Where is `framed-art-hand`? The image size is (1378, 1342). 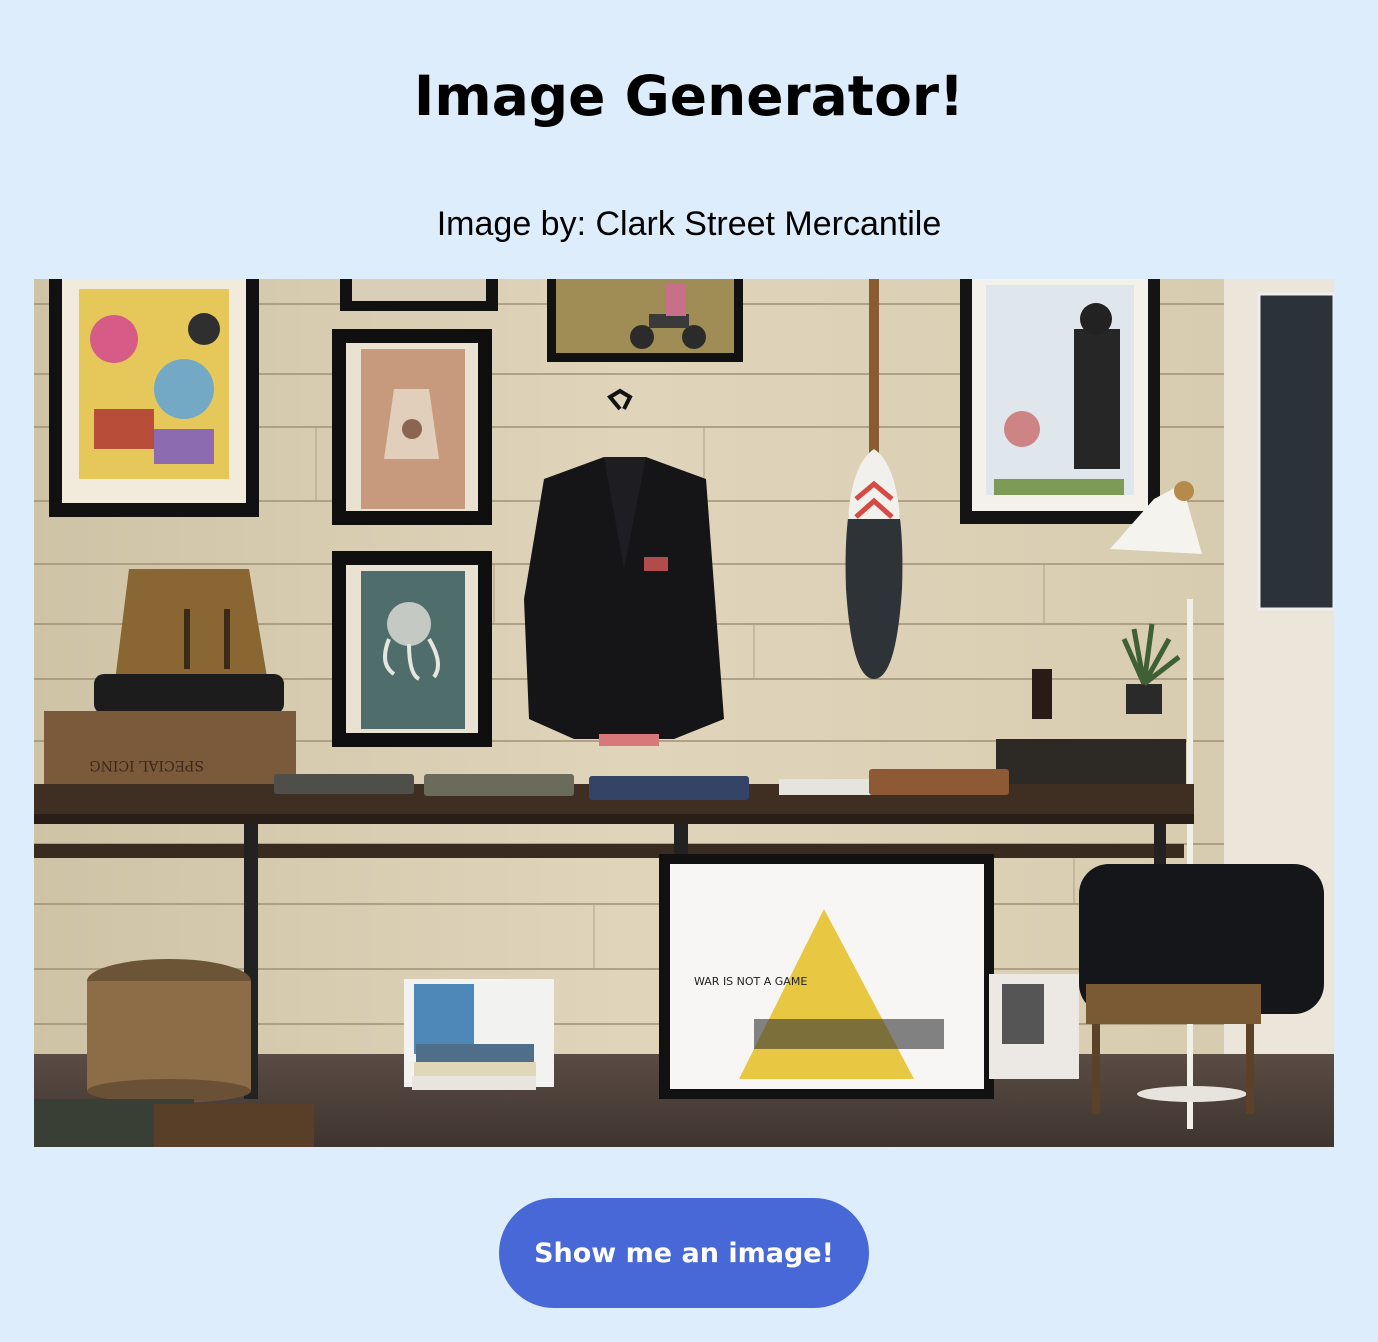
framed-art-hand is located at coordinates (412, 427).